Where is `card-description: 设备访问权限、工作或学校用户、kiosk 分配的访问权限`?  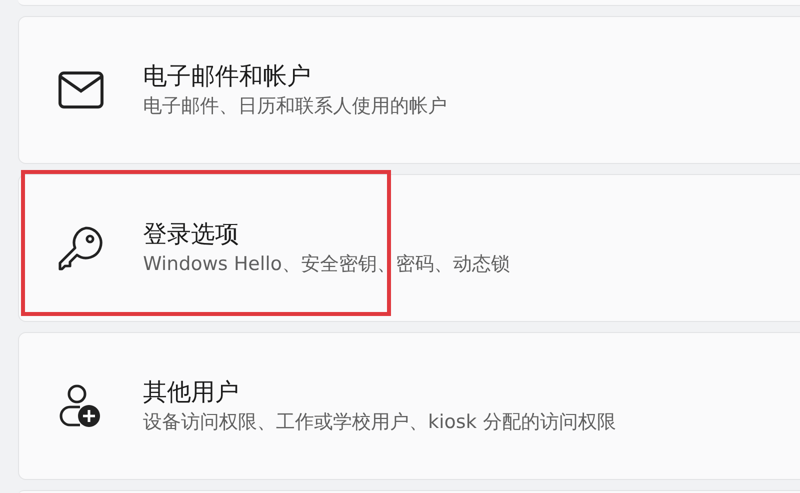
card-description: 设备访问权限、工作或学校用户、kiosk 分配的访问权限 is located at coordinates (379, 423).